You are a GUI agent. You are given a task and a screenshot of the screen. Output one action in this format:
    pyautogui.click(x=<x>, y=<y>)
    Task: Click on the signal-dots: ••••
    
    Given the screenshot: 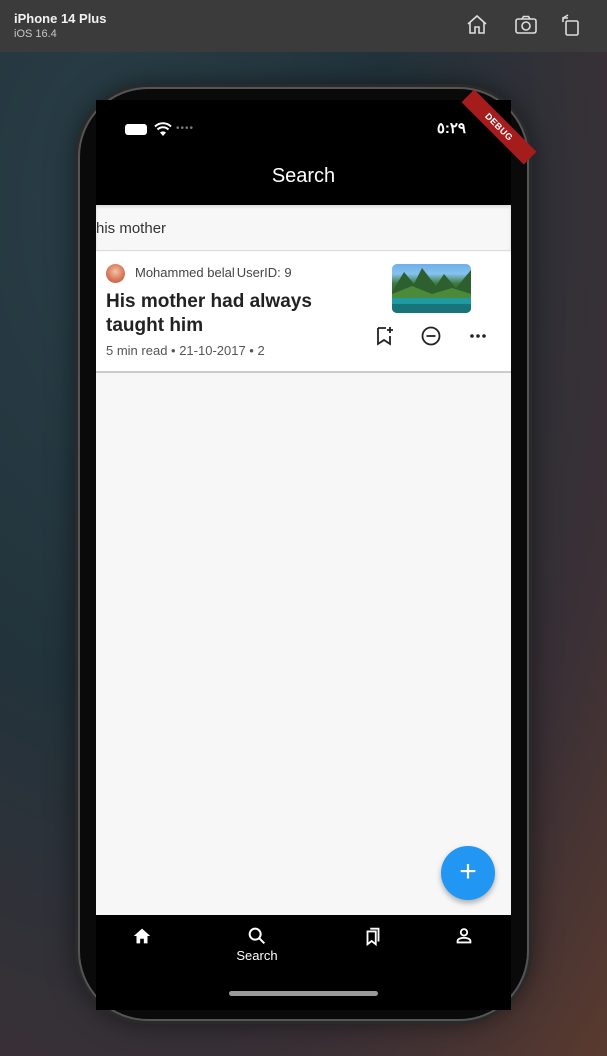 What is the action you would take?
    pyautogui.click(x=185, y=128)
    